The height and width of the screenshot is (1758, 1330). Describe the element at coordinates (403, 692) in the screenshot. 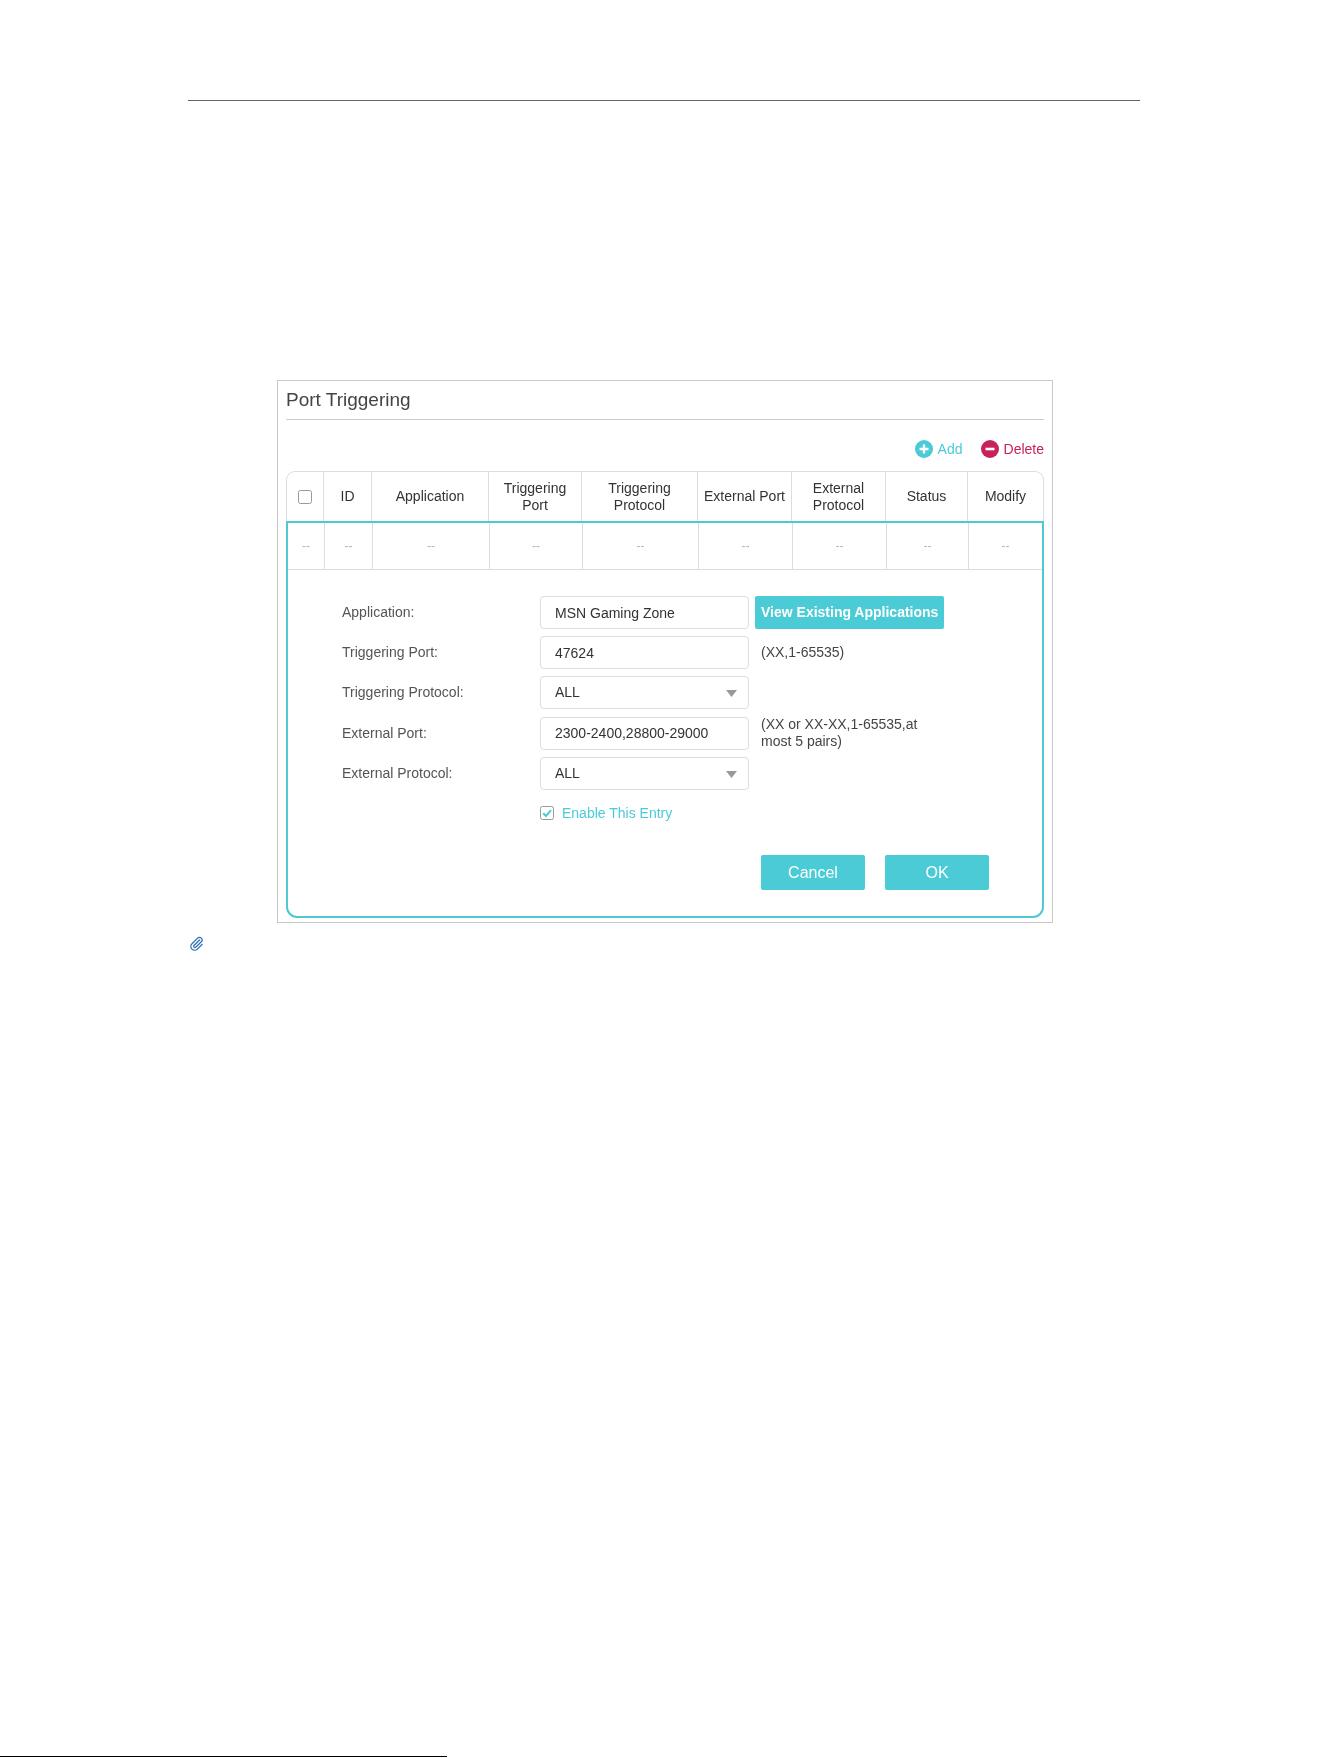

I see `field-label: Triggering Protocol:` at that location.